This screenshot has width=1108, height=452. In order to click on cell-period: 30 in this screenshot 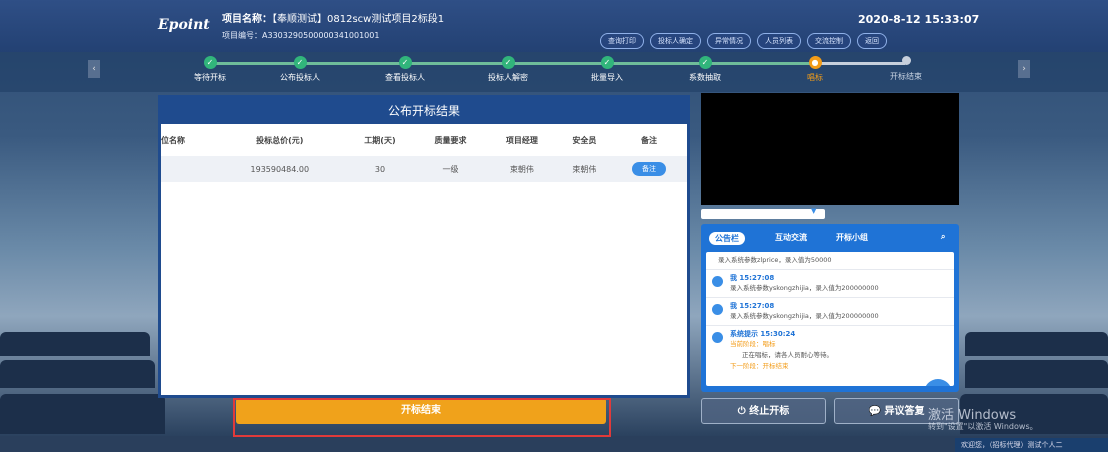, I will do `click(380, 169)`.